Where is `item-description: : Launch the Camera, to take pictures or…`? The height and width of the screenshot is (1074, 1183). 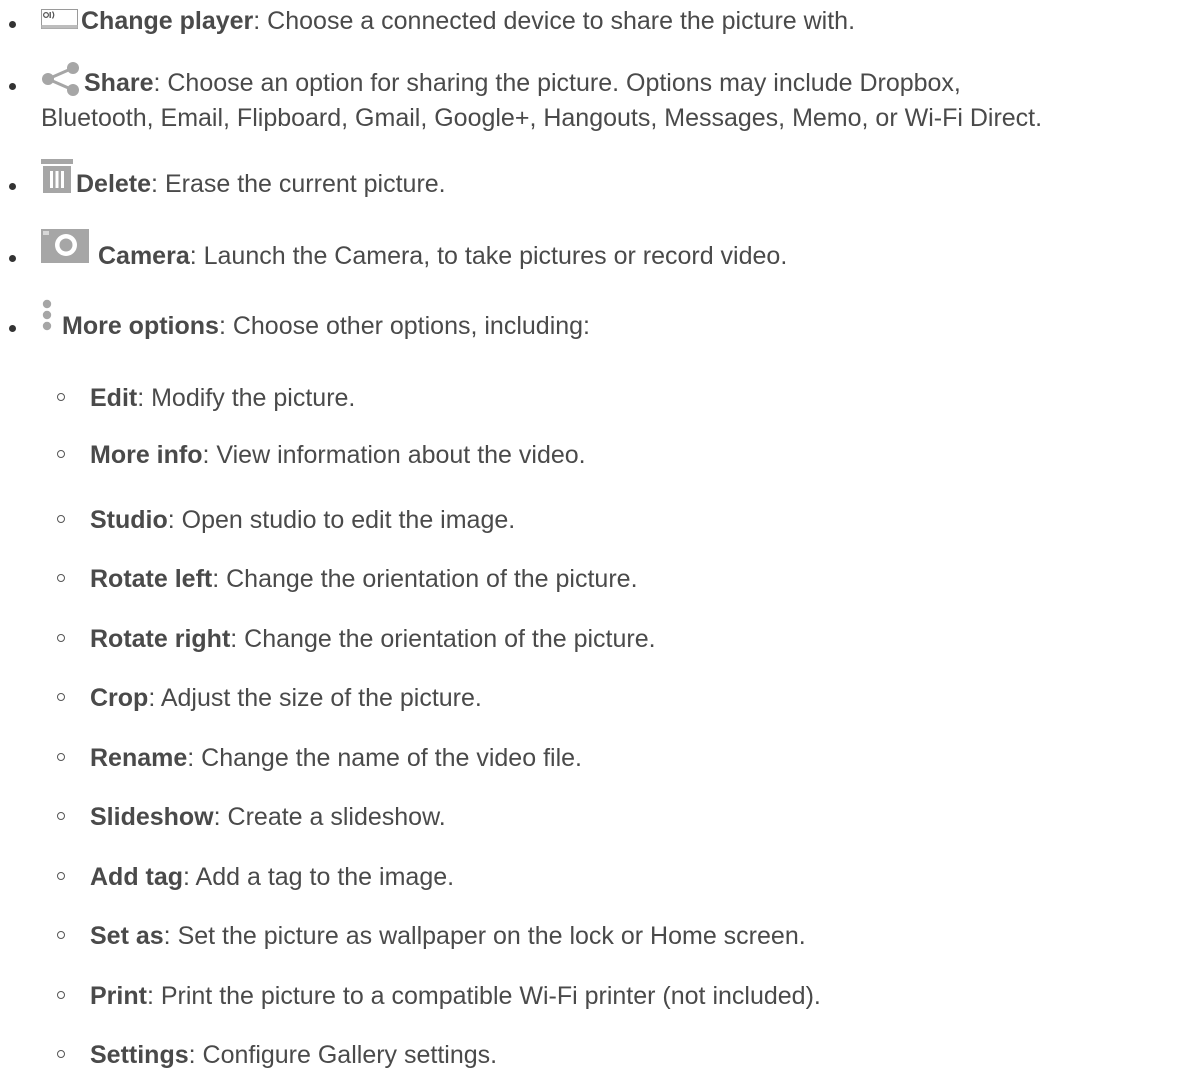
item-description: : Launch the Camera, to take pictures or… is located at coordinates (488, 256).